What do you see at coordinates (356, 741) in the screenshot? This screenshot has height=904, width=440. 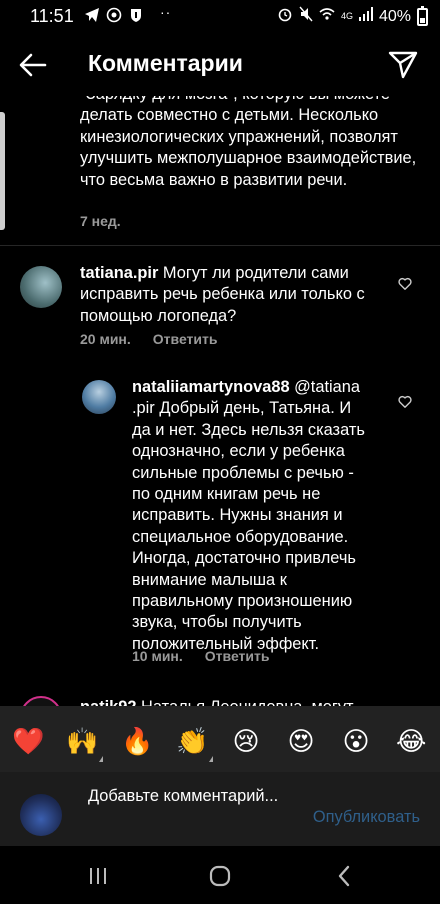 I see `emoji-surprised-face: 😮` at bounding box center [356, 741].